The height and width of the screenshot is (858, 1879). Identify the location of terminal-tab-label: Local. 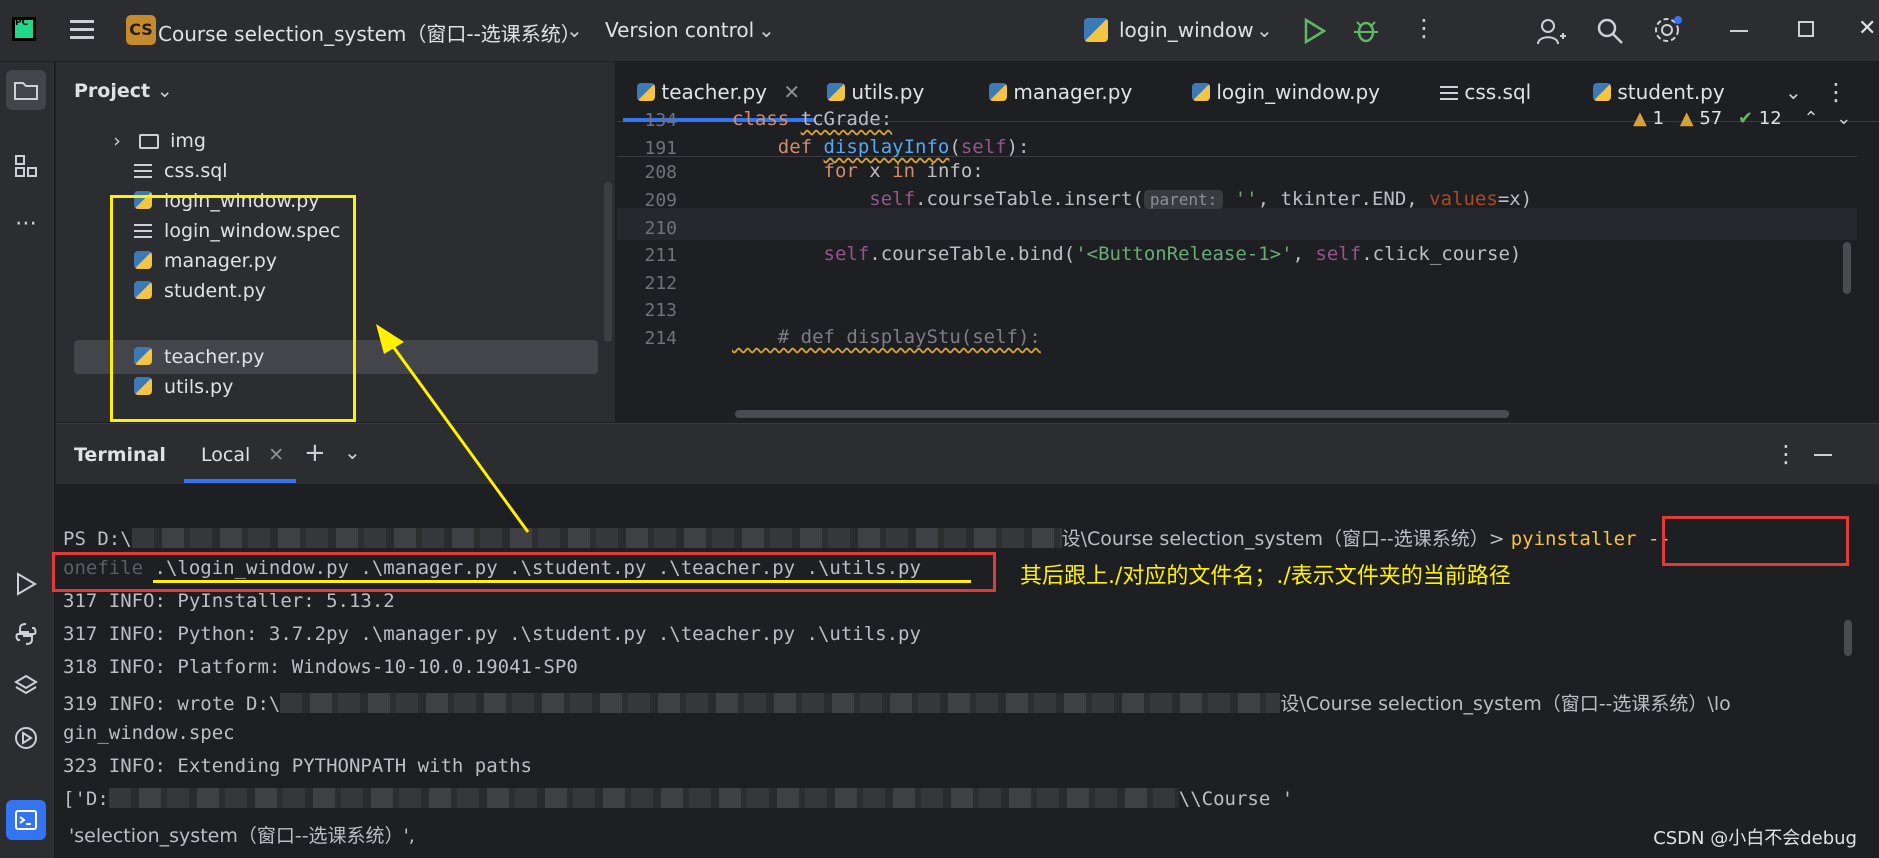
(226, 455).